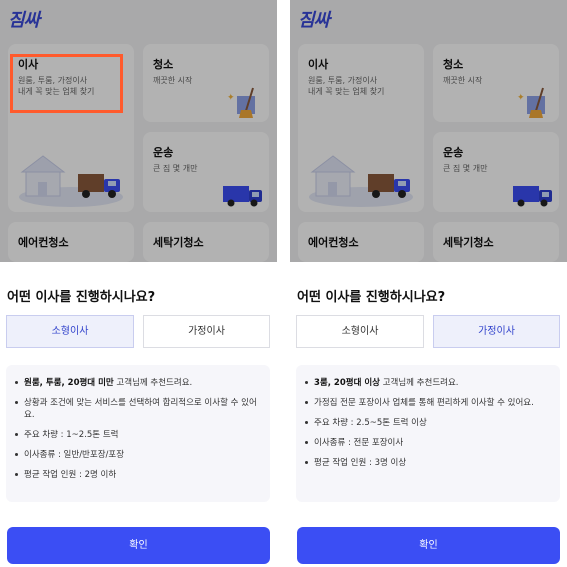  Describe the element at coordinates (426, 403) in the screenshot. I see `info-item: 가정집 전문 포장이사 업체를 통해 편리하게 이사할 수 있어요.` at that location.